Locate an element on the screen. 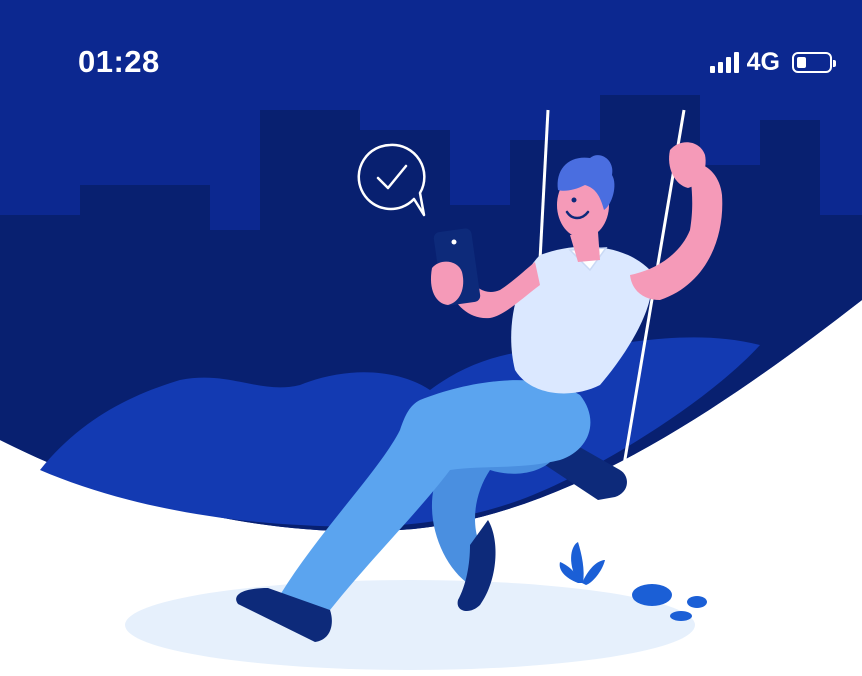 Image resolution: width=862 pixels, height=676 pixels. network-type: 4G is located at coordinates (763, 61).